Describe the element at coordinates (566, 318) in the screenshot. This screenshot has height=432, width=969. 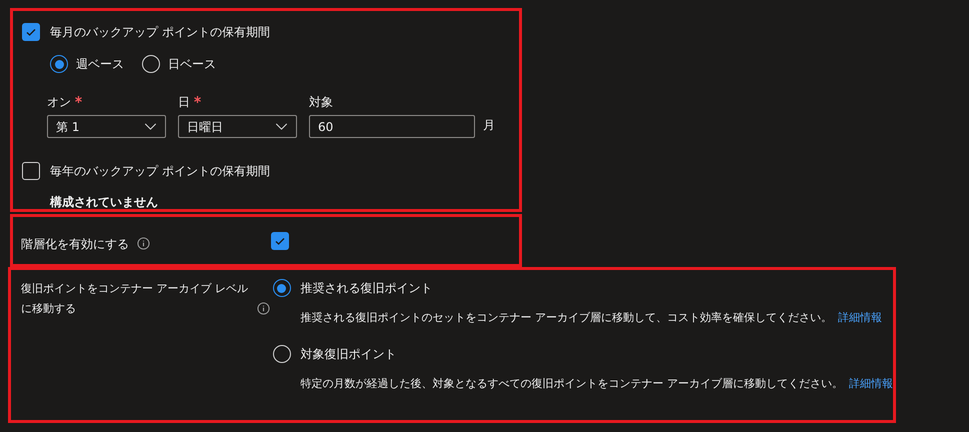
I see `option-description: 推奨される復旧ポイントのセットをコンテナー アーカイブ層に移動して、コスト効率を確保してください。` at that location.